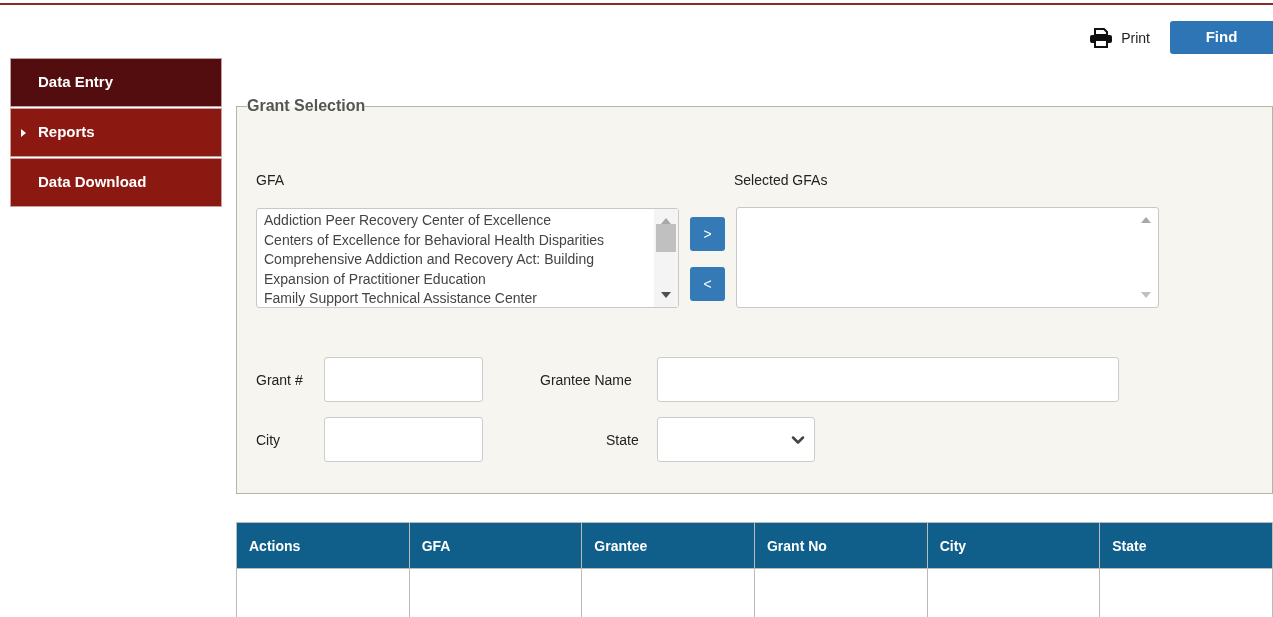  Describe the element at coordinates (116, 82) in the screenshot. I see `sidebar-item: Data Entry` at that location.